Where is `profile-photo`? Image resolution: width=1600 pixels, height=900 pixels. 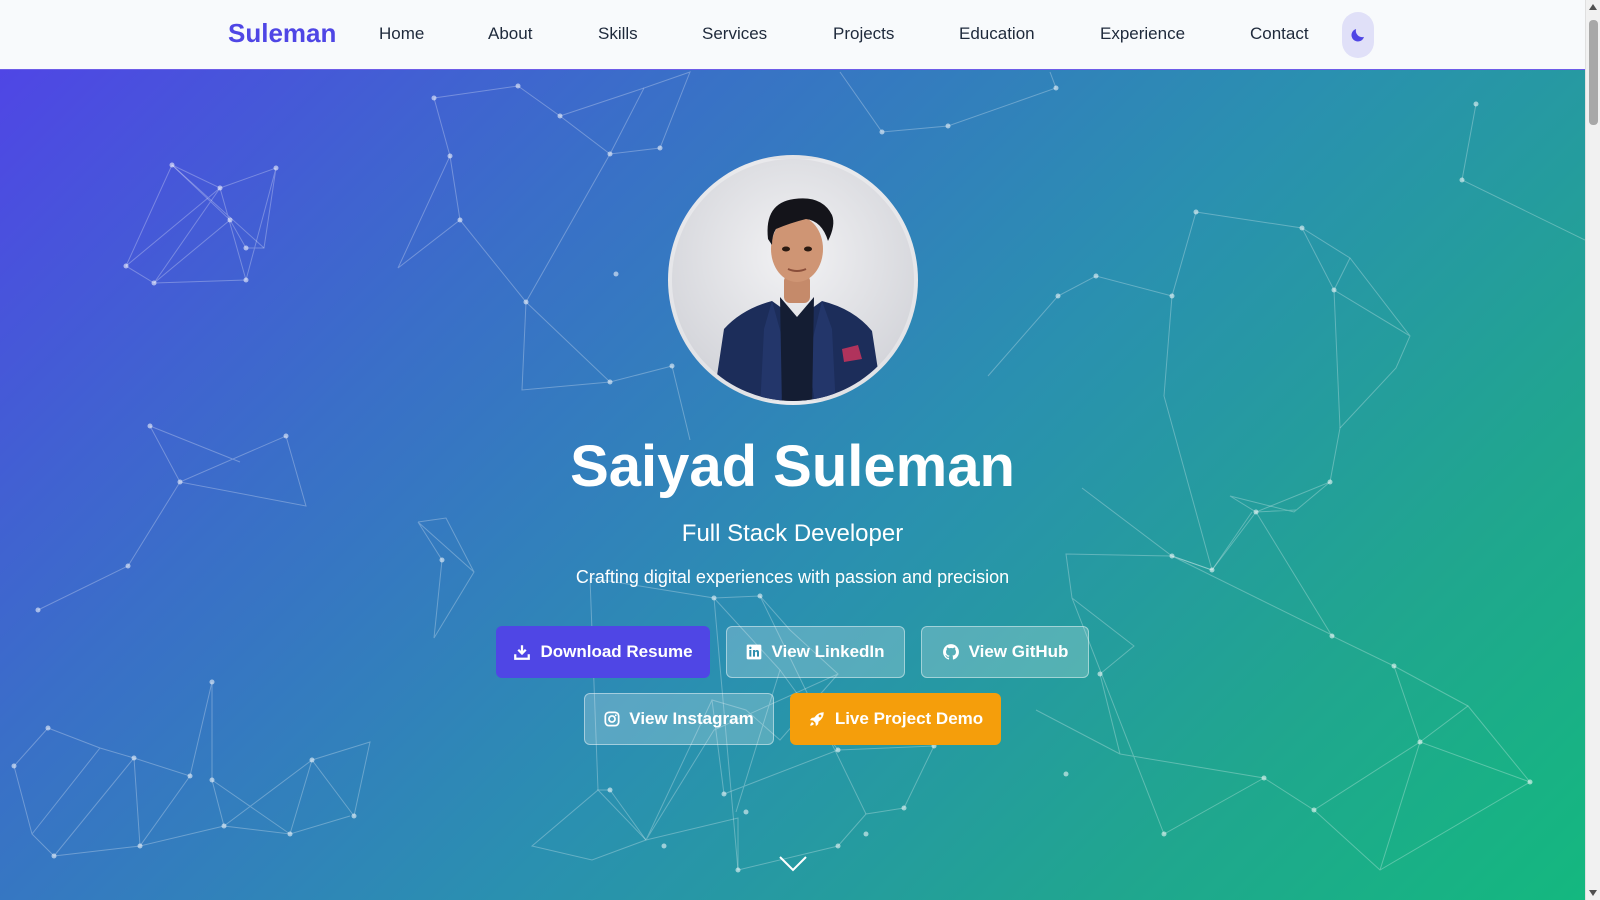
profile-photo is located at coordinates (793, 280).